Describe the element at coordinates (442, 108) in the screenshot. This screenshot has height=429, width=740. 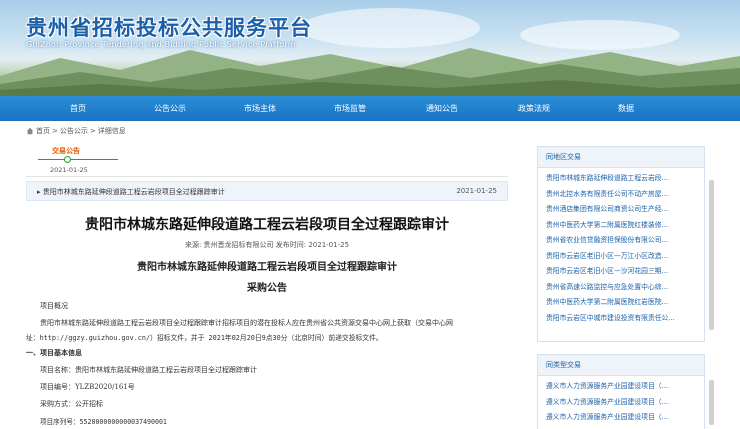
I see `nav-notices: 通知公告` at that location.